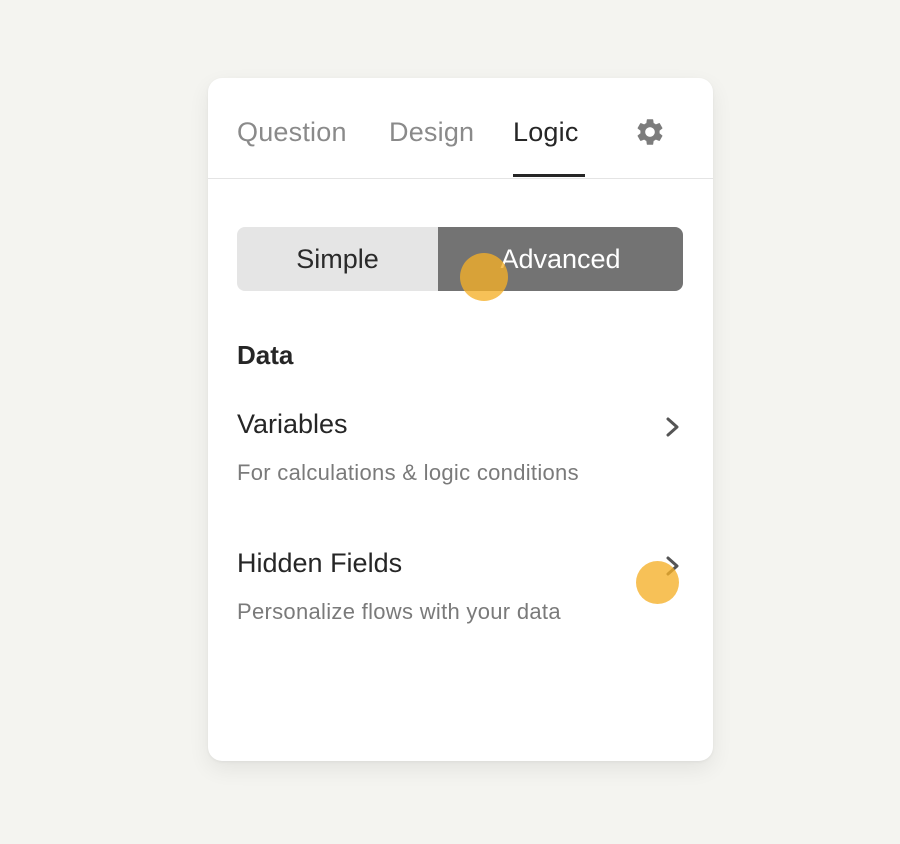 This screenshot has width=900, height=844. Describe the element at coordinates (672, 427) in the screenshot. I see `chevron-right-icon` at that location.